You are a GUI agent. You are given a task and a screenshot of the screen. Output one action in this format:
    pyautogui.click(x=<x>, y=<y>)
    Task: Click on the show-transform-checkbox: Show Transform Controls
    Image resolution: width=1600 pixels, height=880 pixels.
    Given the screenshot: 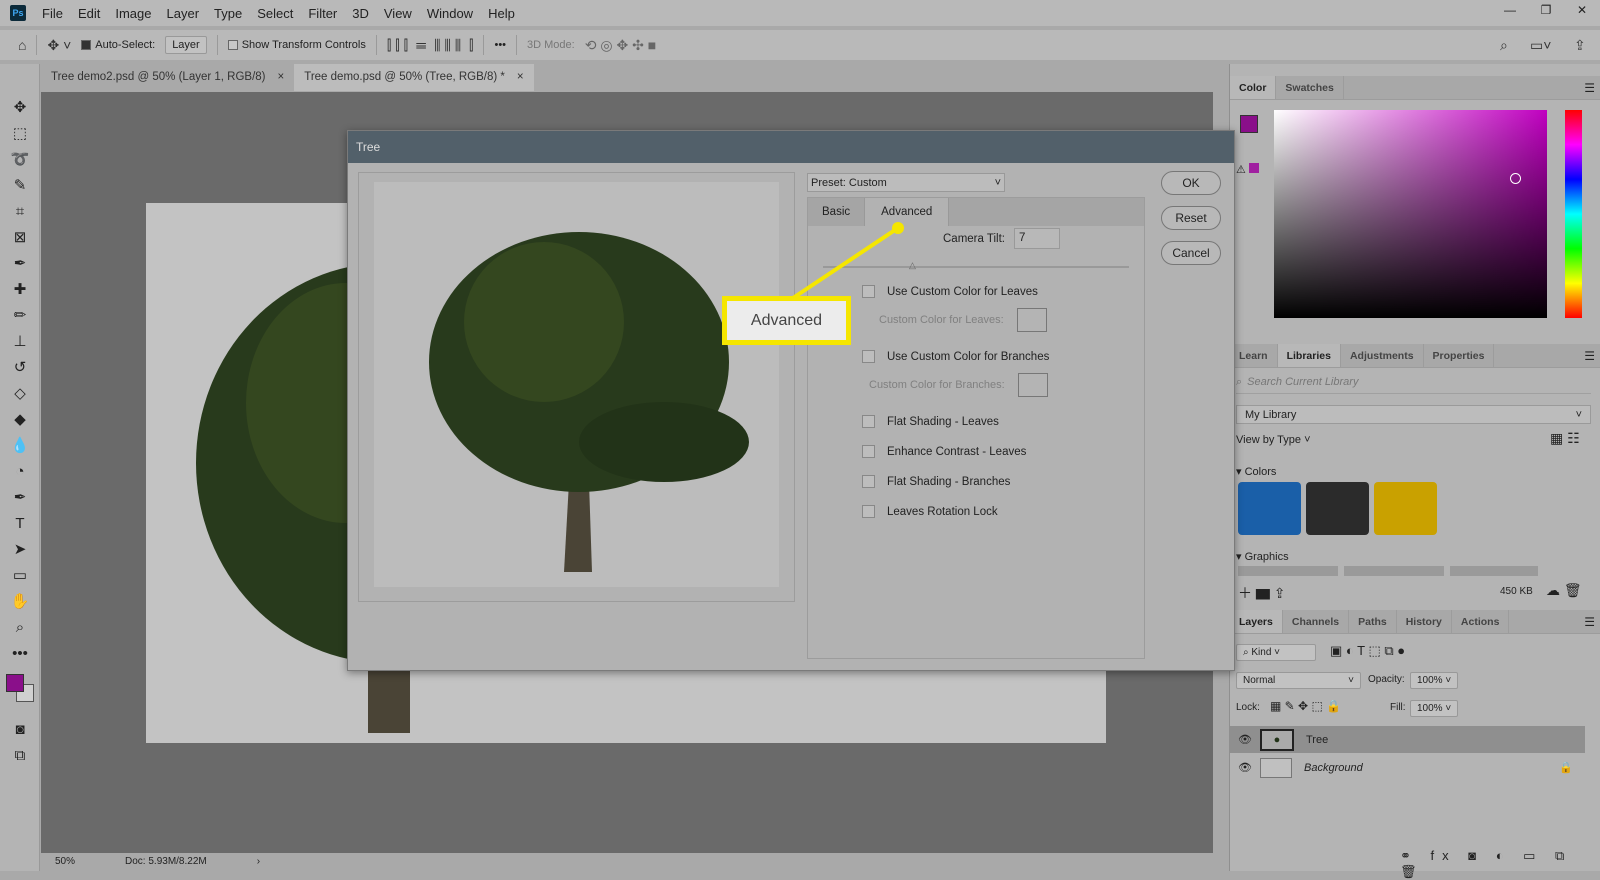 What is the action you would take?
    pyautogui.click(x=296, y=45)
    